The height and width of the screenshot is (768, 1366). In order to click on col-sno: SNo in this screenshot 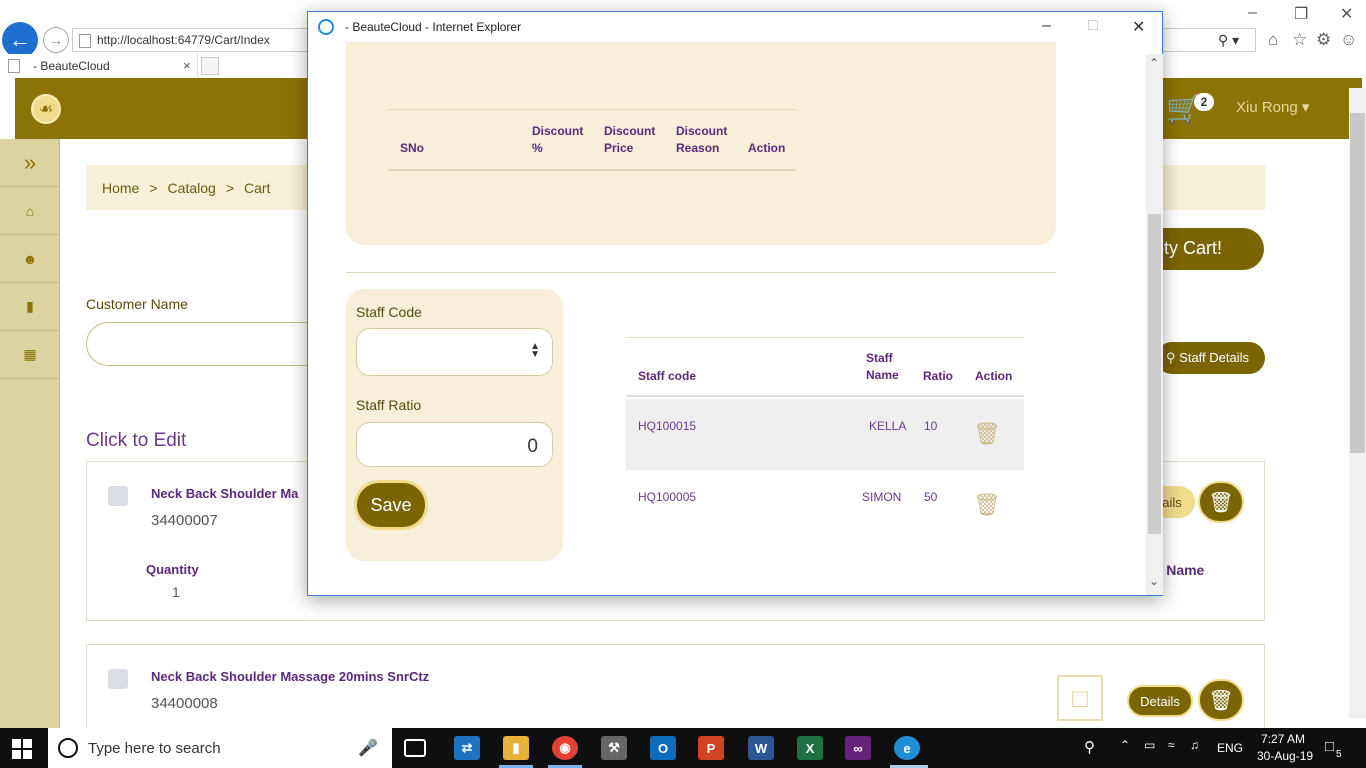, I will do `click(412, 148)`.